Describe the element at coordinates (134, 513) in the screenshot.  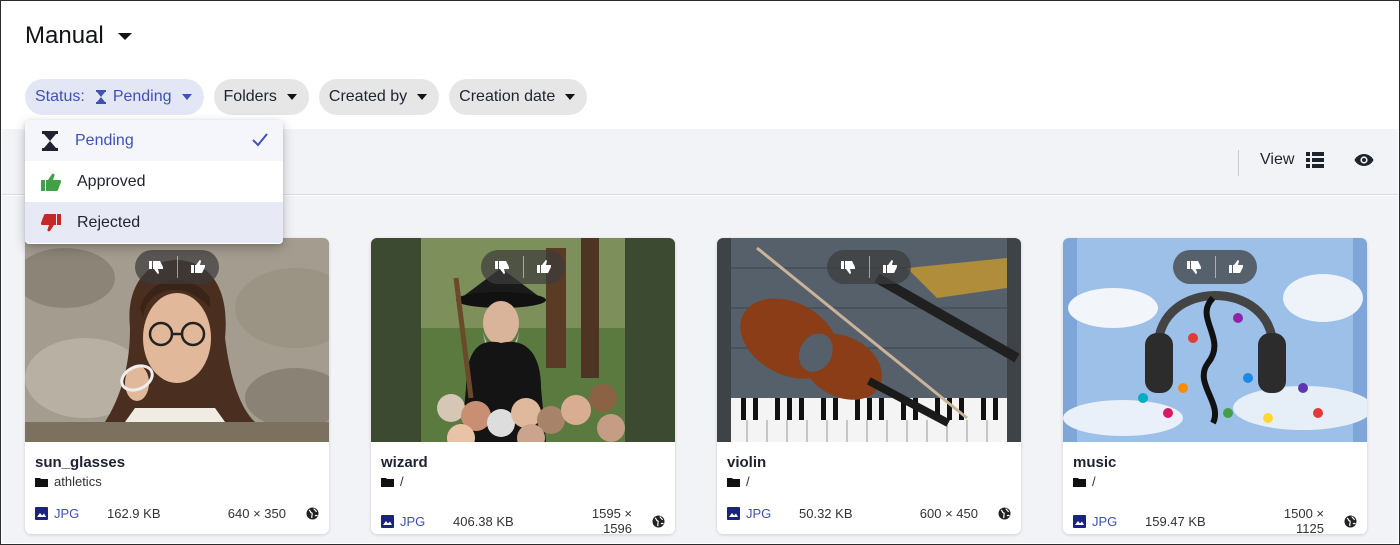
I see `asset-size: 162.9 KB` at that location.